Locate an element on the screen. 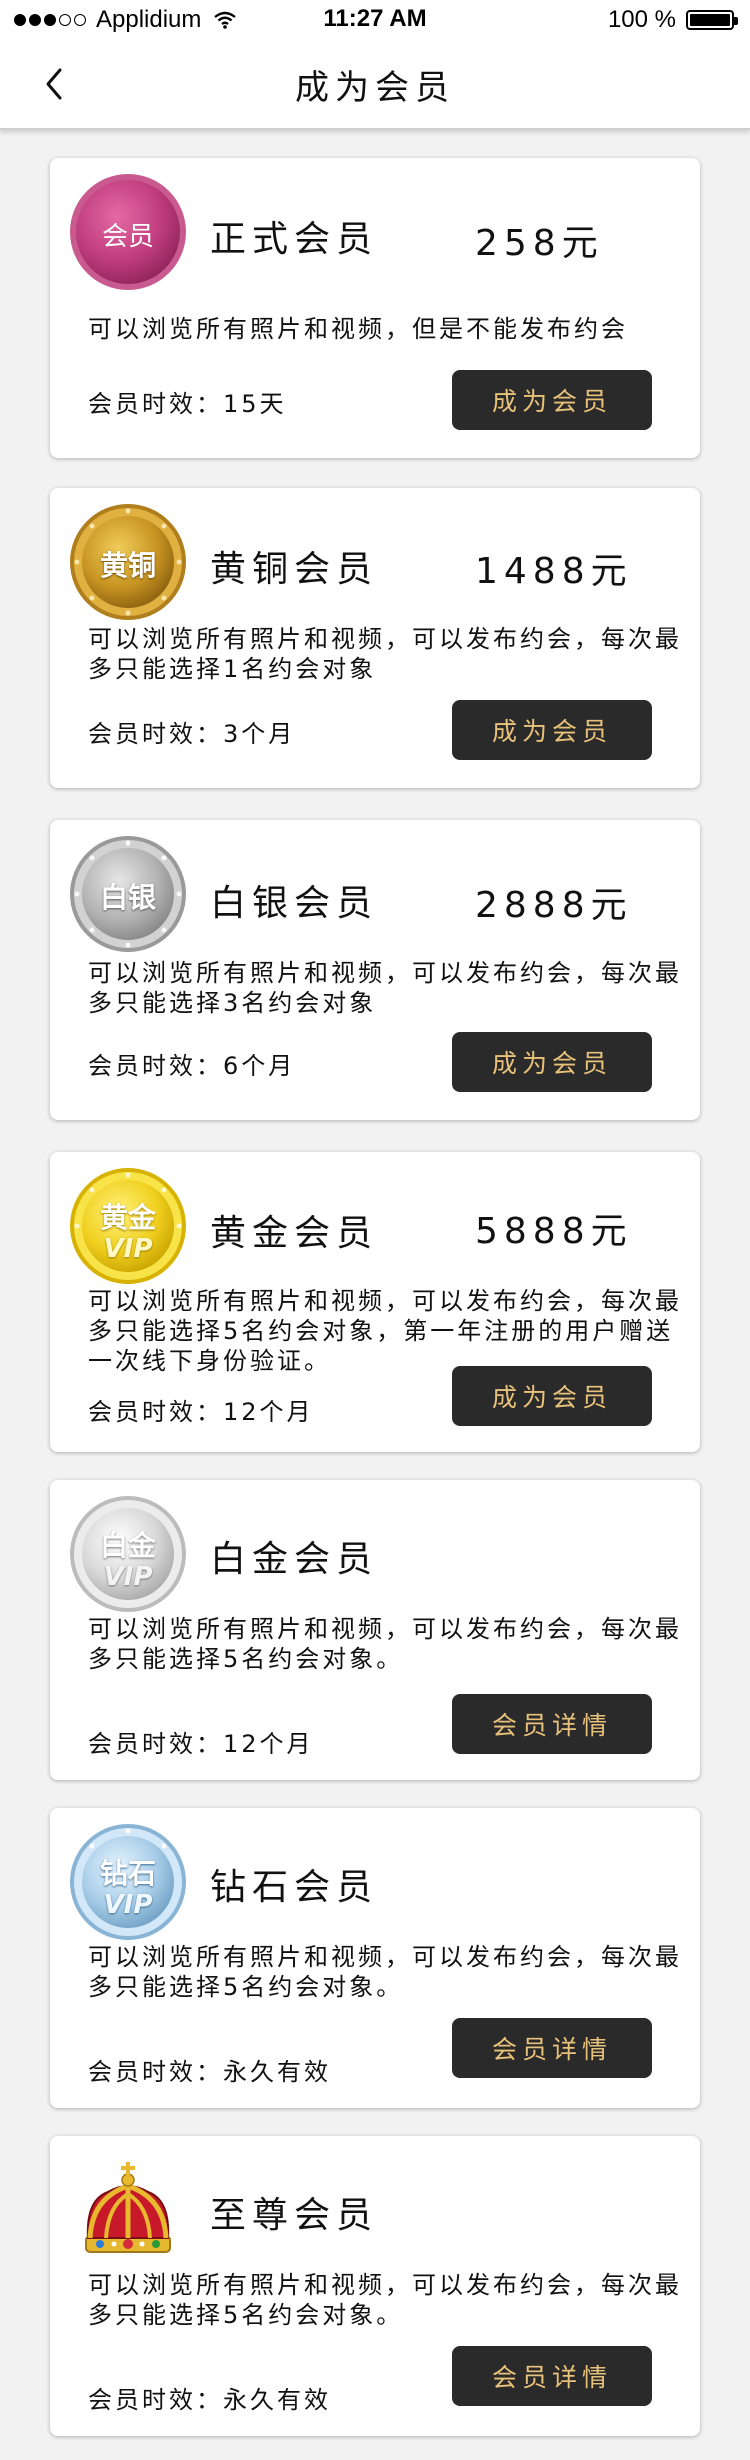 This screenshot has width=750, height=2460. tier-description: 可以浏览所有照片和视频，可以发布约会，每次最多只能选择1名约会对象 is located at coordinates (385, 654).